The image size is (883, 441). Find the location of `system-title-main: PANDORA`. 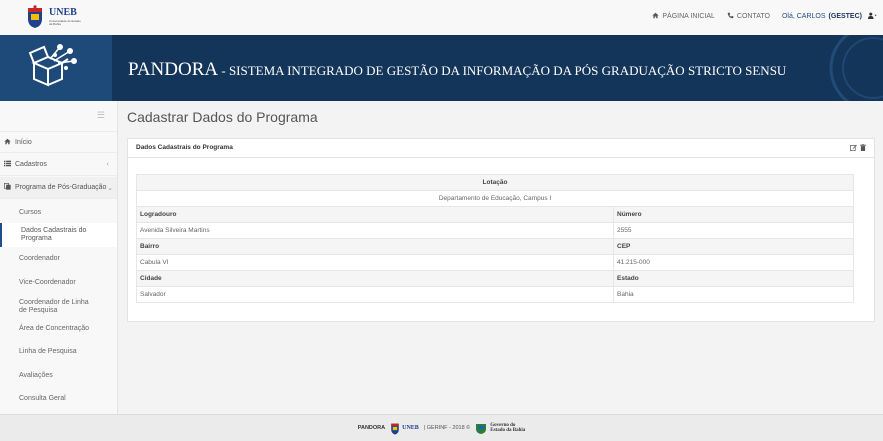

system-title-main: PANDORA is located at coordinates (173, 69).